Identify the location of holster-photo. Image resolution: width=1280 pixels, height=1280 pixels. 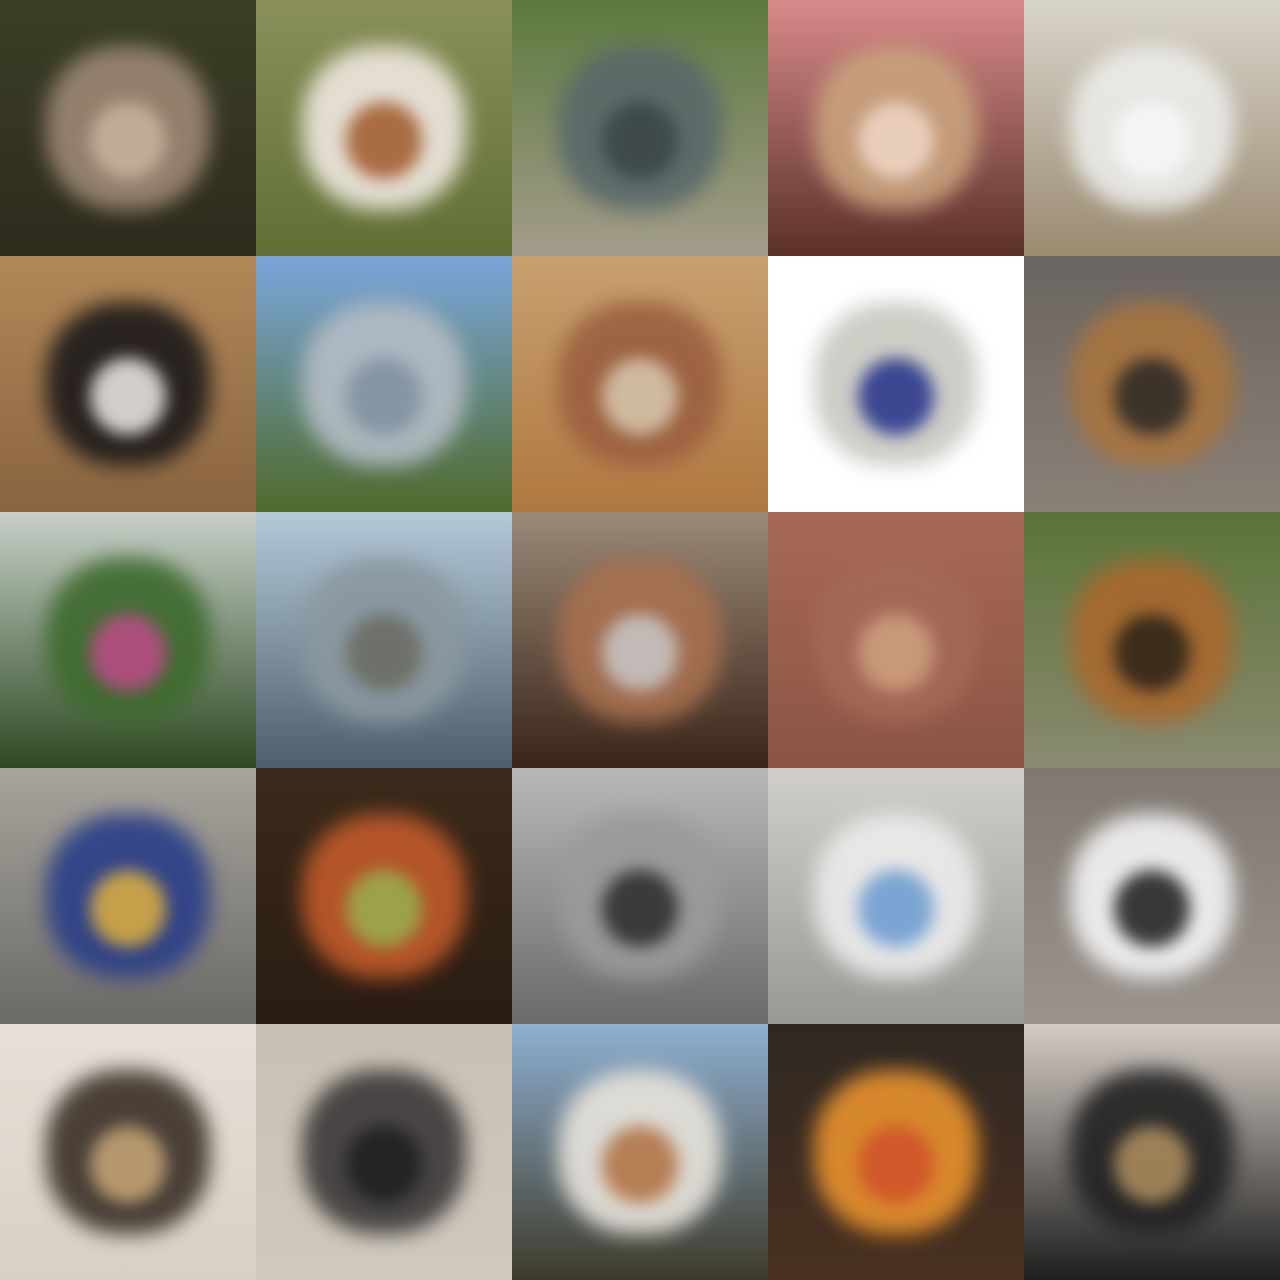
(384, 1152).